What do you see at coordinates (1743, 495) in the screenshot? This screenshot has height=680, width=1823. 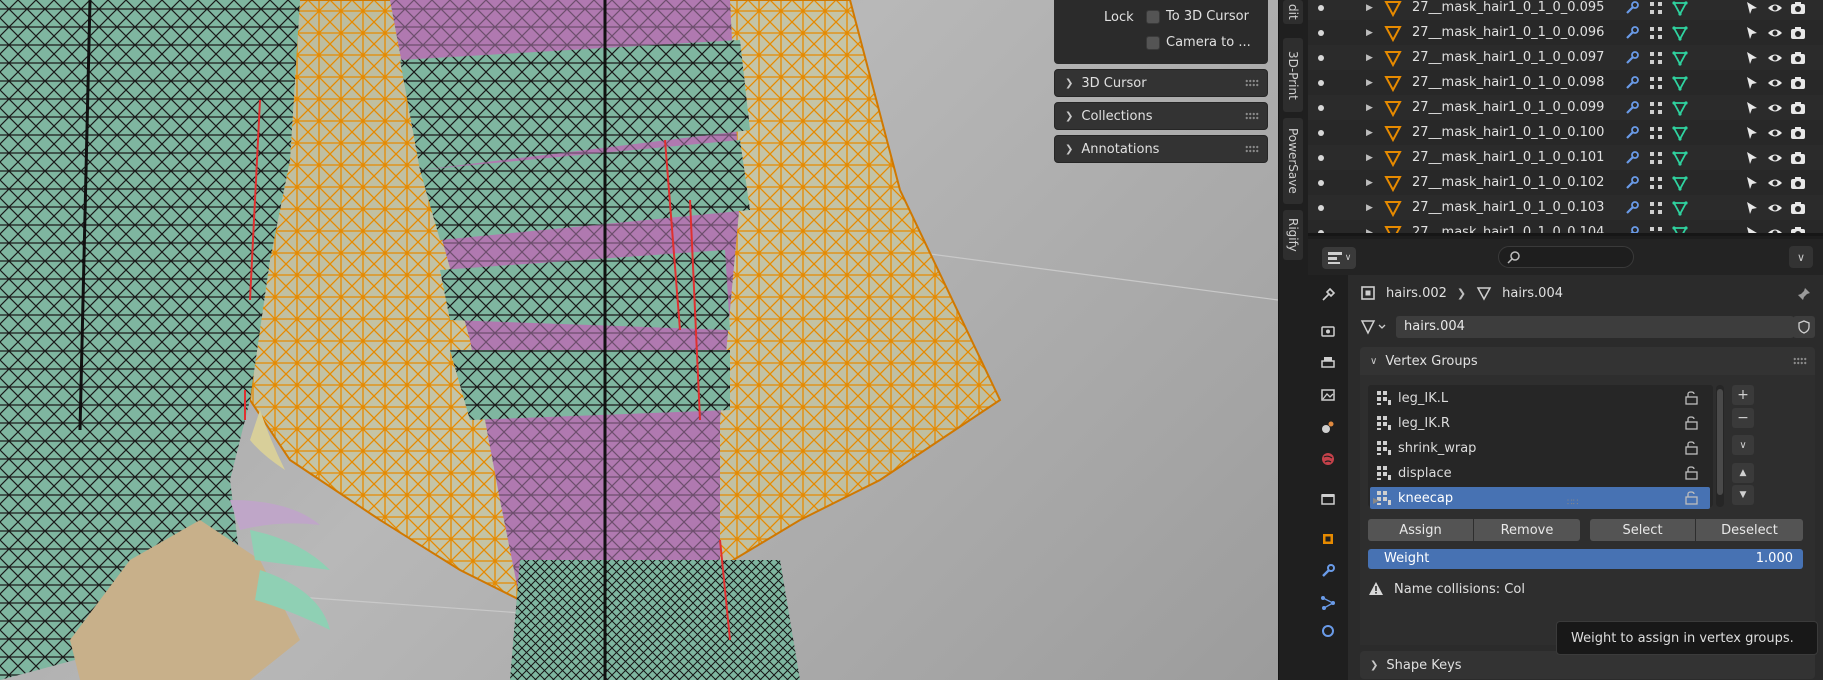 I see `move-down-button: ▼` at bounding box center [1743, 495].